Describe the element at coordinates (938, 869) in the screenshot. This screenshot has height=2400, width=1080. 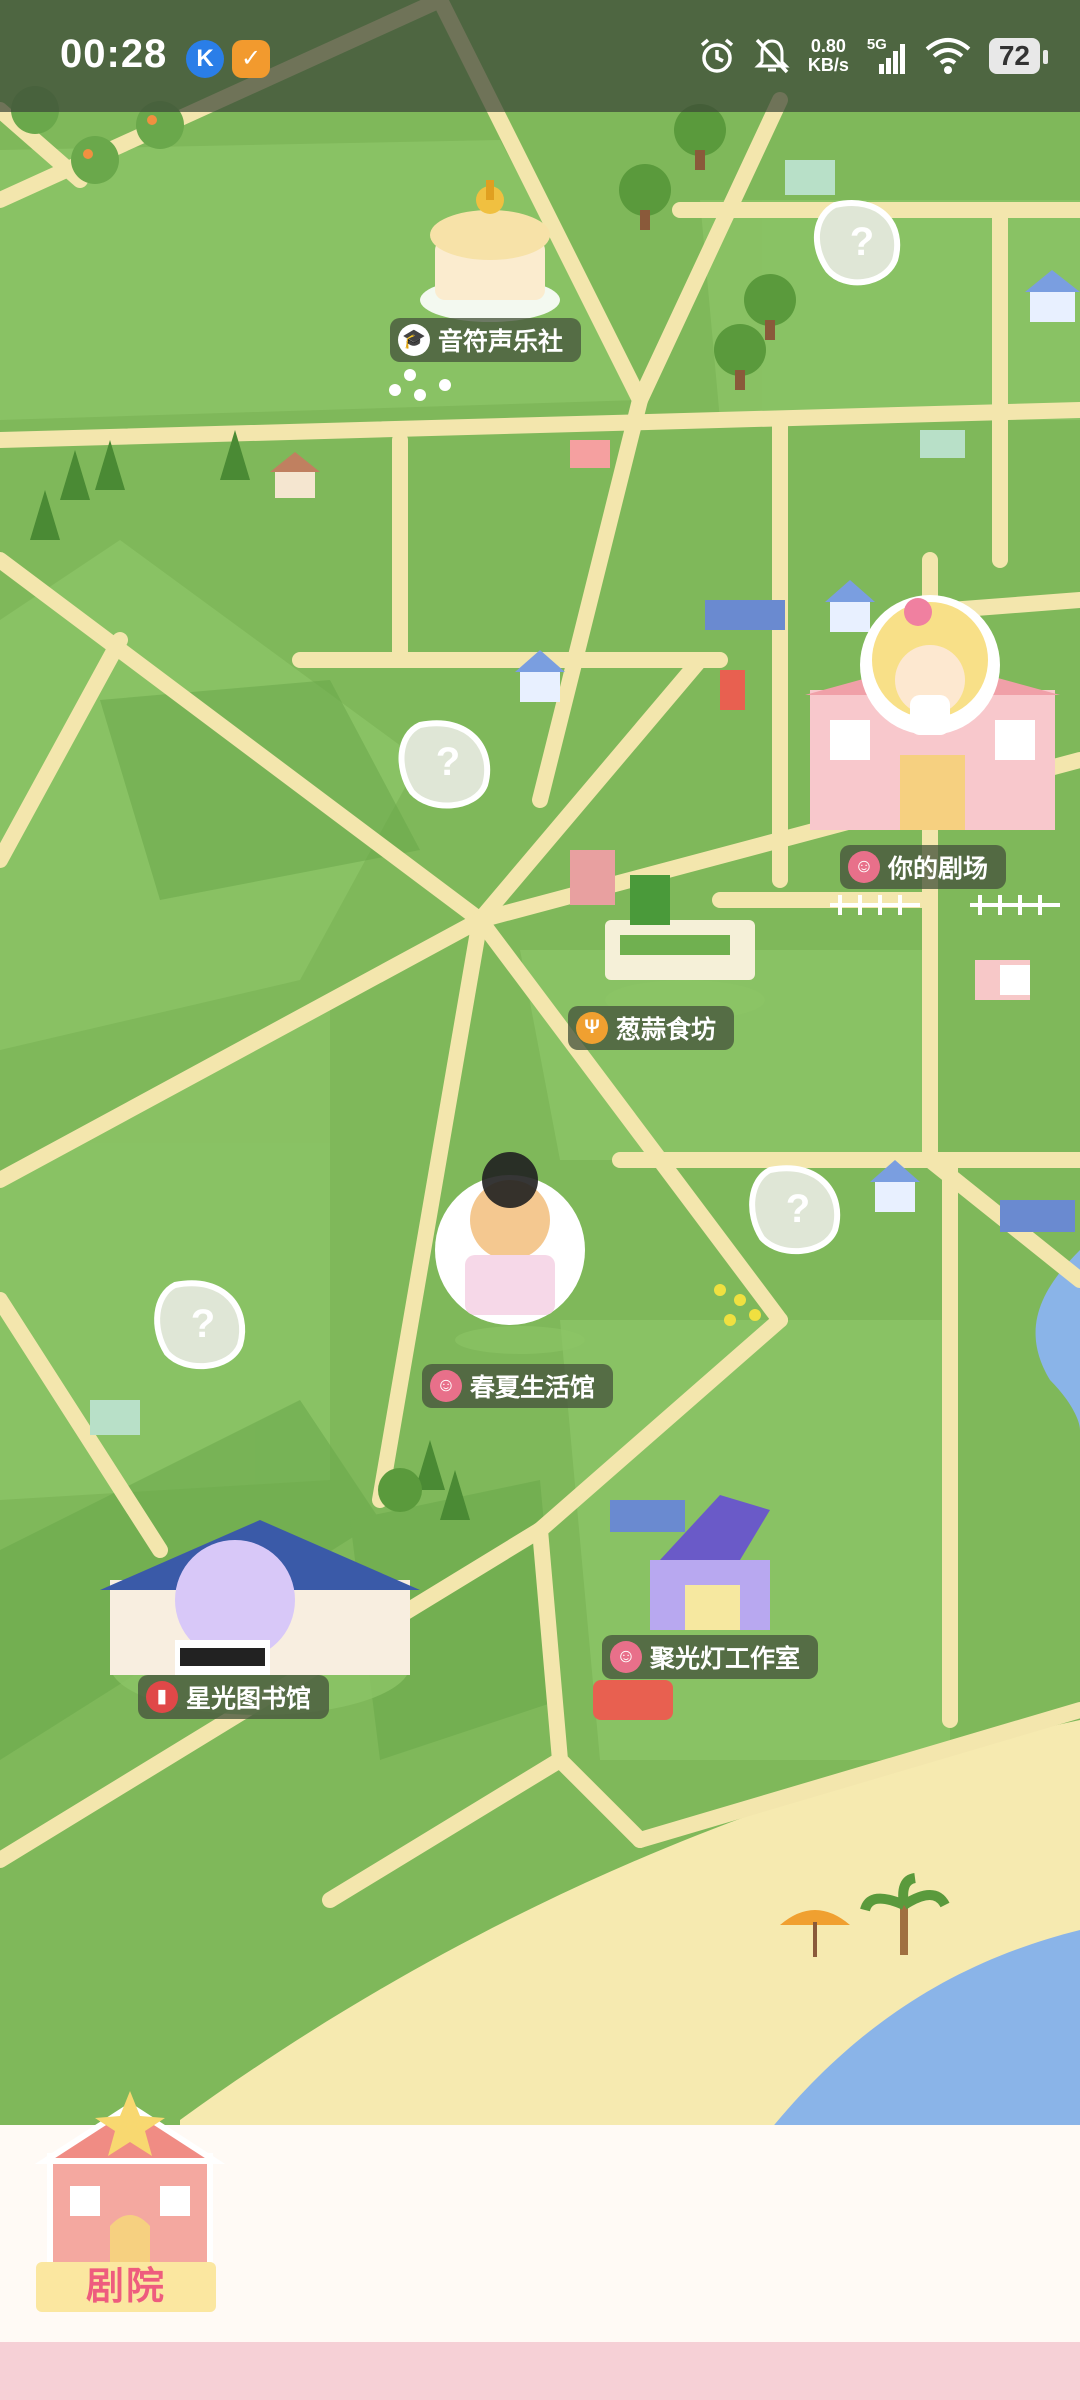
I see `location-your-theater-label: 你的剧场` at that location.